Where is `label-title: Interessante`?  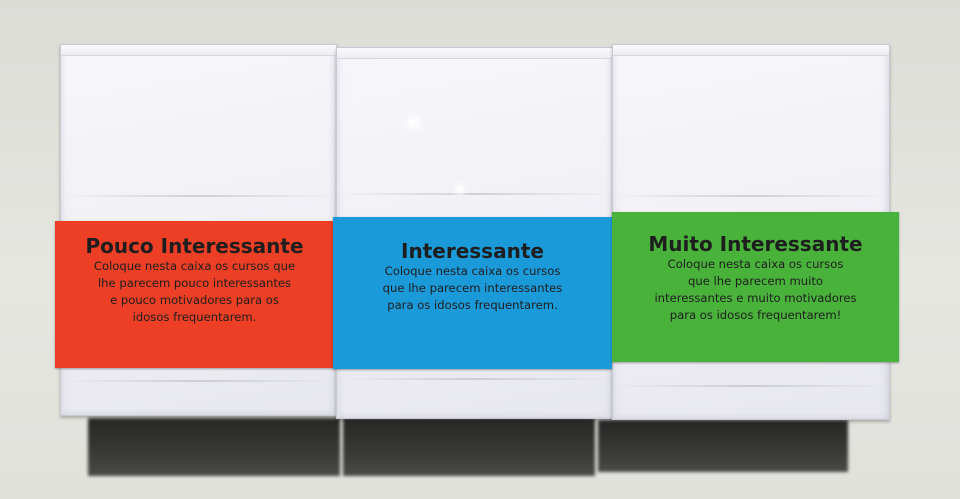
label-title: Interessante is located at coordinates (472, 251).